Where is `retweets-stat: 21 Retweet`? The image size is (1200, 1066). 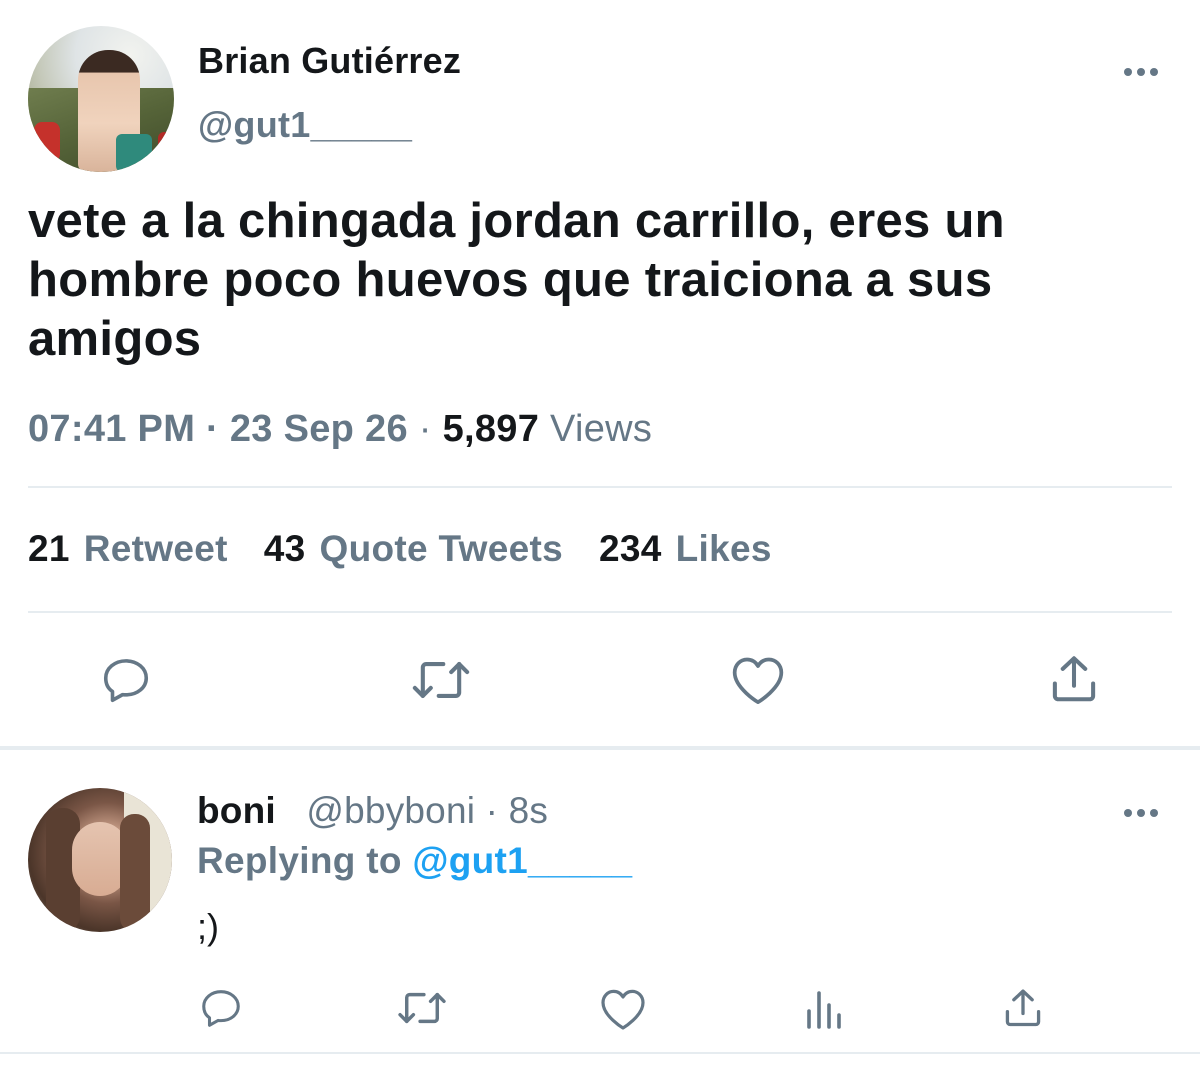
retweets-stat: 21 Retweet is located at coordinates (128, 549).